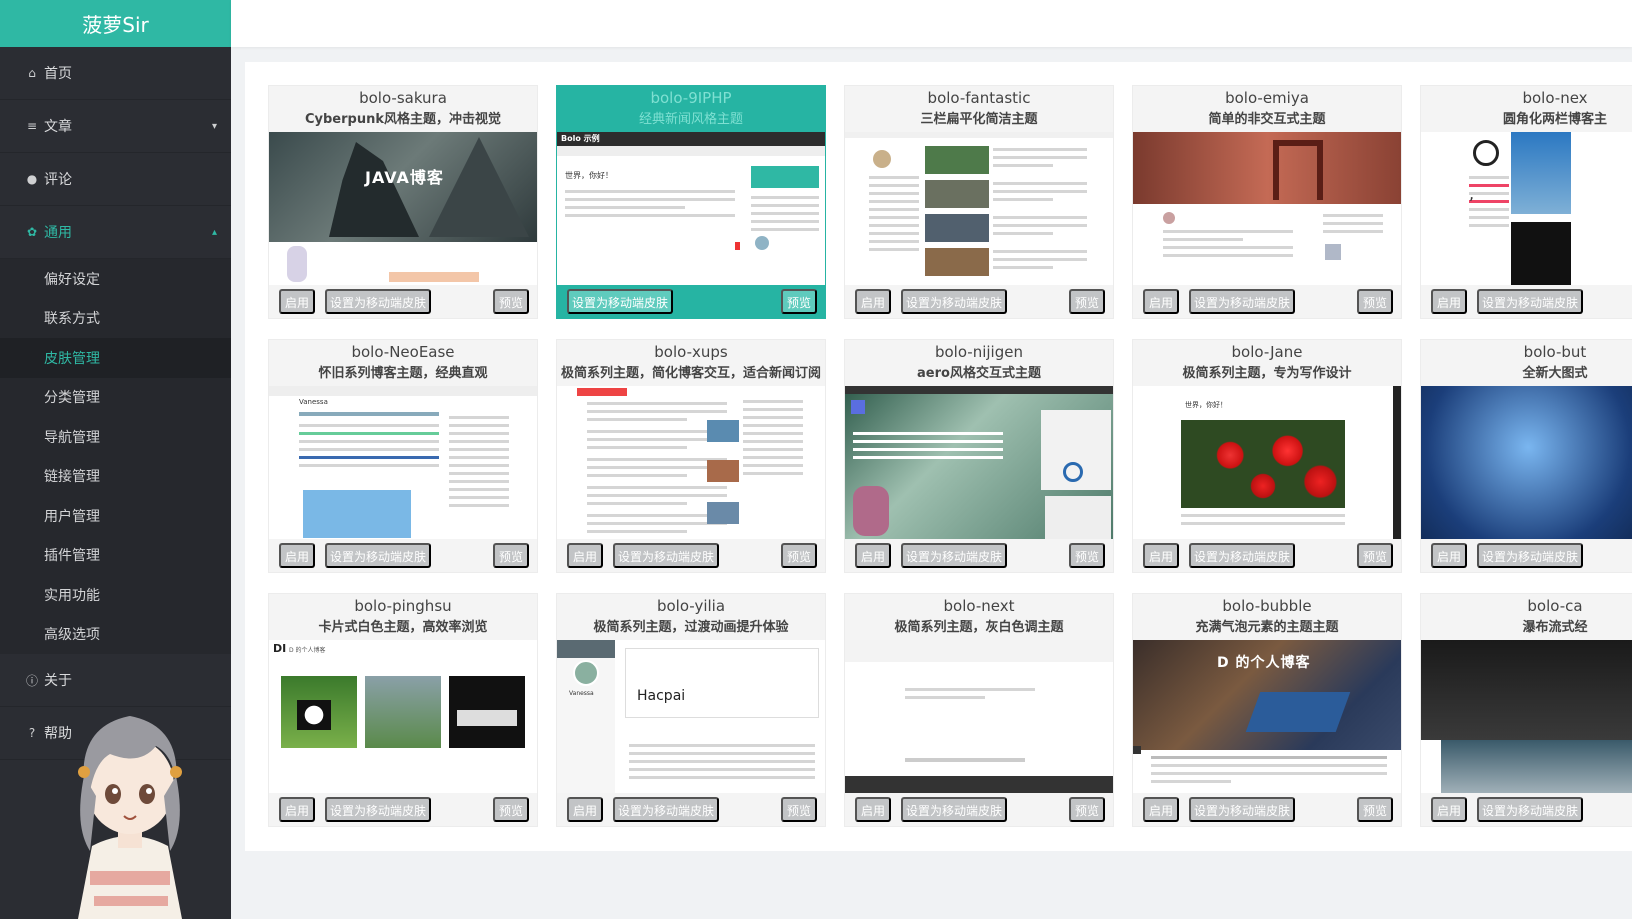  What do you see at coordinates (115, 279) in the screenshot?
I see `sub-preferences: 偏好设定` at bounding box center [115, 279].